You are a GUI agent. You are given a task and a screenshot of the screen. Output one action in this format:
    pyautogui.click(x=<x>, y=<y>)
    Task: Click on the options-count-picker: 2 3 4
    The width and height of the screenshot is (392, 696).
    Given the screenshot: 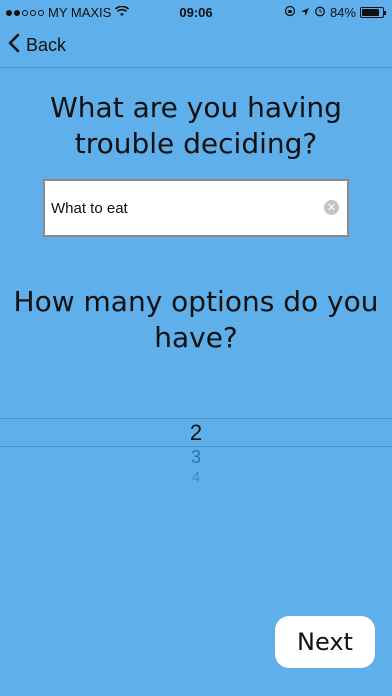 What is the action you would take?
    pyautogui.click(x=196, y=452)
    